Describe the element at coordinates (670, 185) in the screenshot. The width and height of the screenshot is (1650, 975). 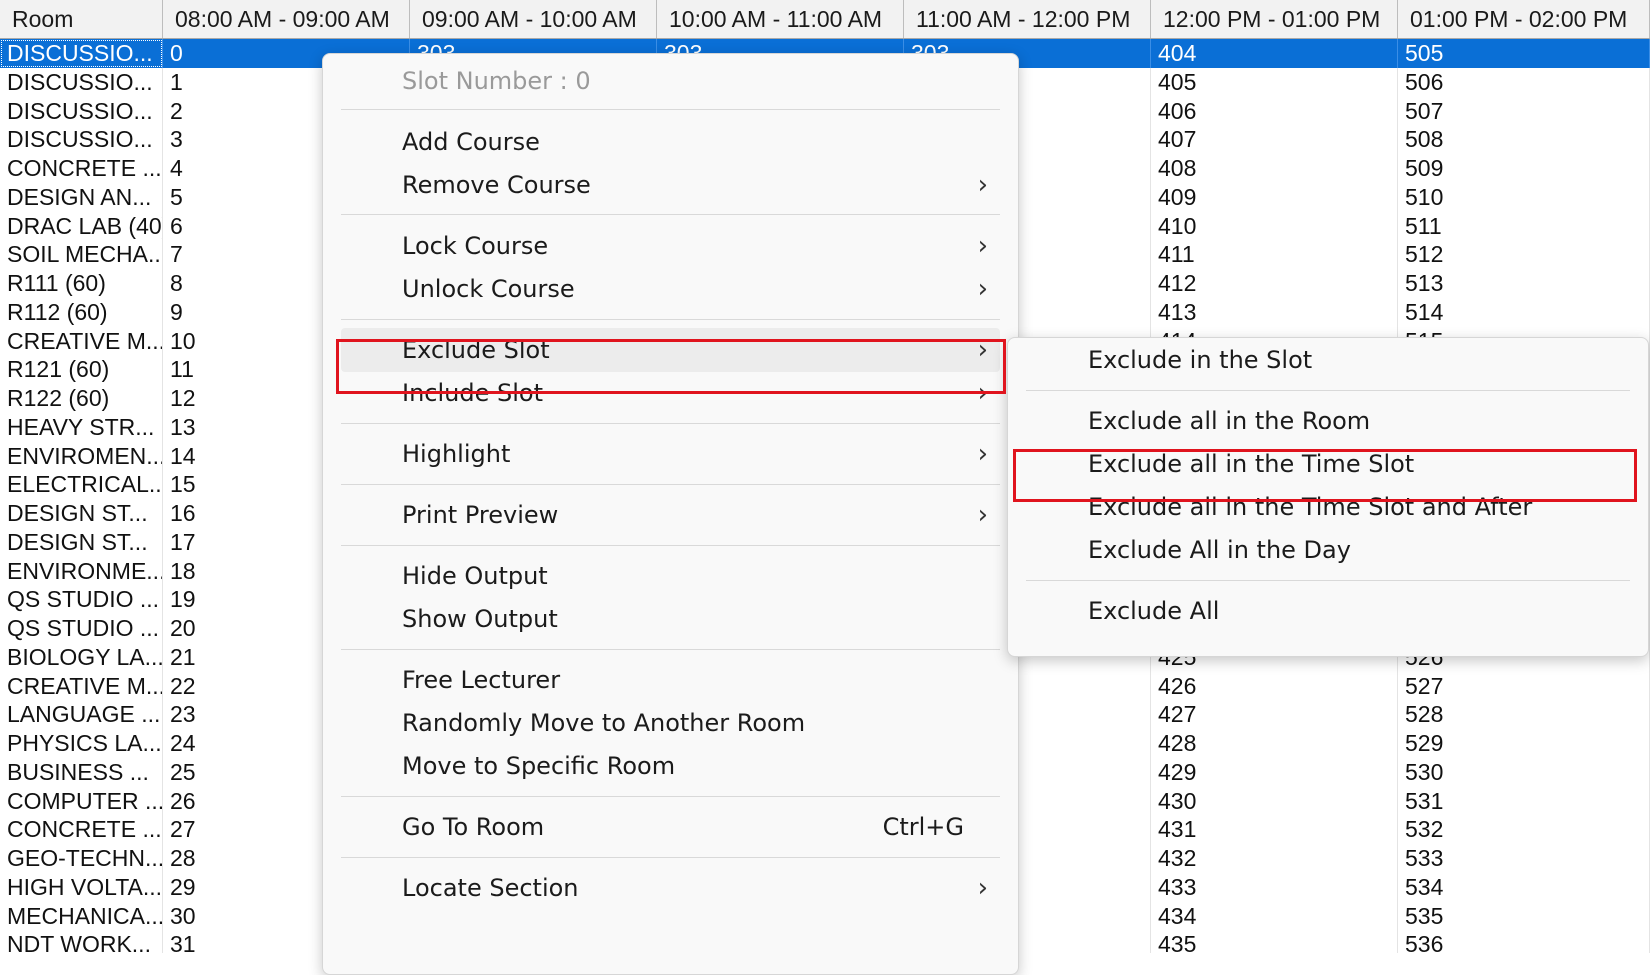
I see `menu-remove-course: Remove Course ›` at that location.